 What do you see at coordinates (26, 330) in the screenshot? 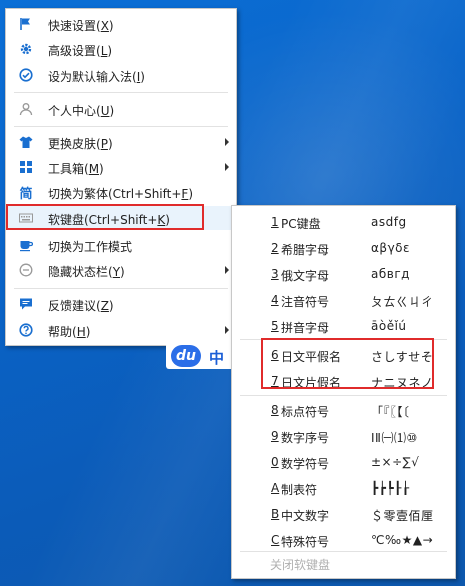
I see `question-icon` at bounding box center [26, 330].